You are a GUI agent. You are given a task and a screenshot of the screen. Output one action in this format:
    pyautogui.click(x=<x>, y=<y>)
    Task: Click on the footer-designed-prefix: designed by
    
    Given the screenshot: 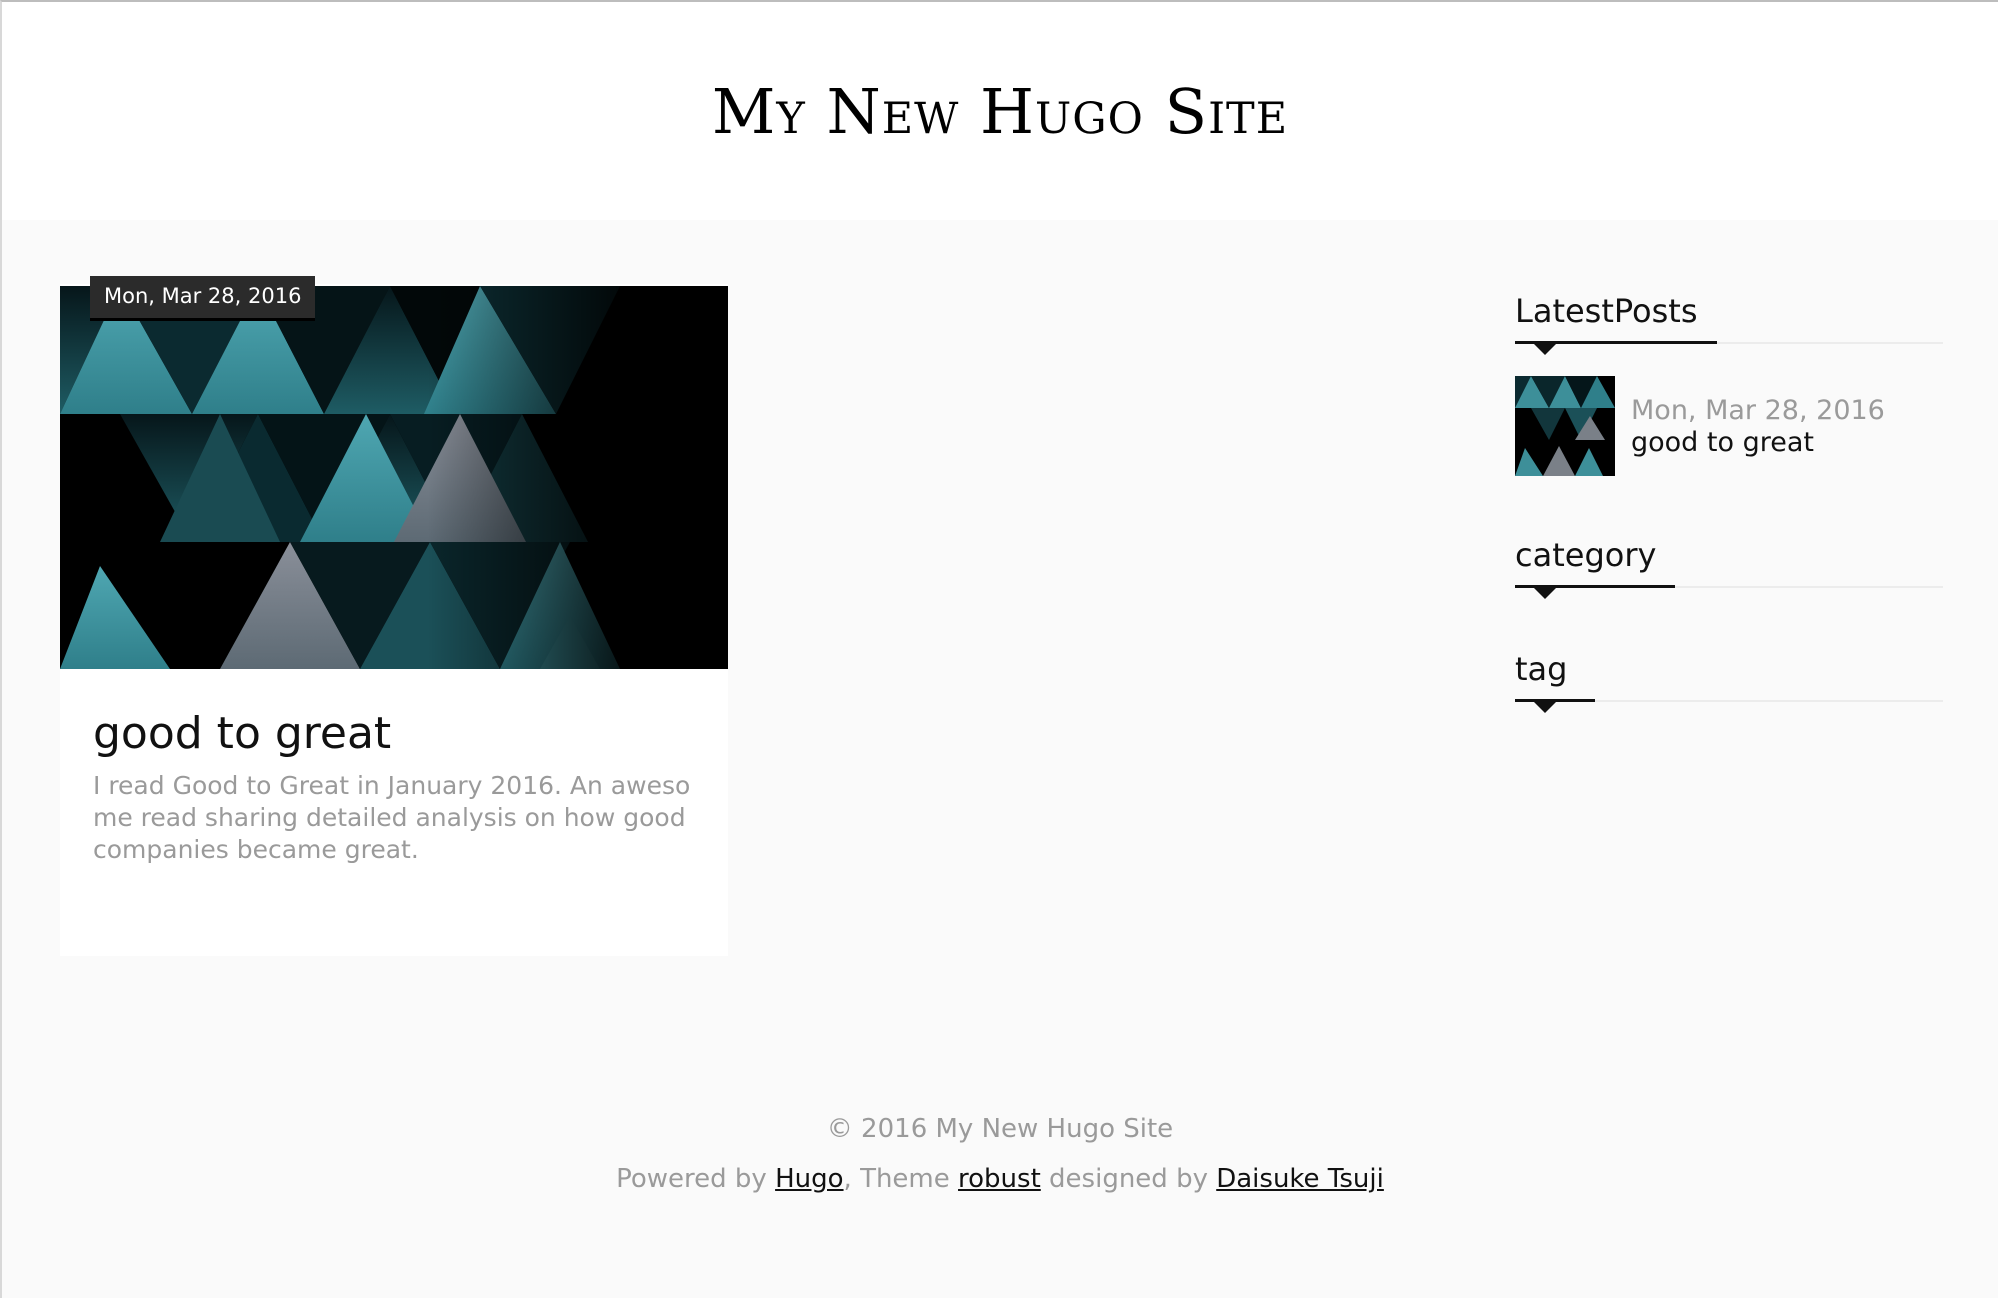 What is the action you would take?
    pyautogui.click(x=1128, y=1179)
    